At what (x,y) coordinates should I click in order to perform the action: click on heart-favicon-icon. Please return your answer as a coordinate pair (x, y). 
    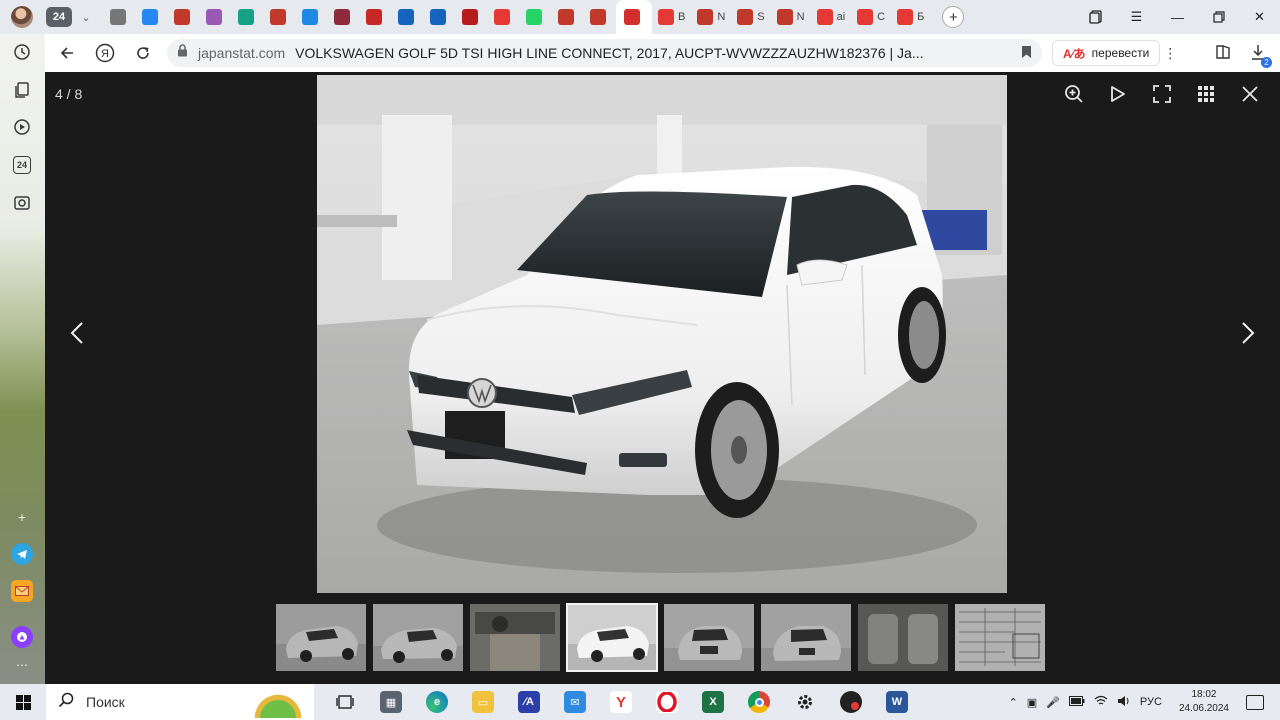
    Looking at the image, I should click on (905, 17).